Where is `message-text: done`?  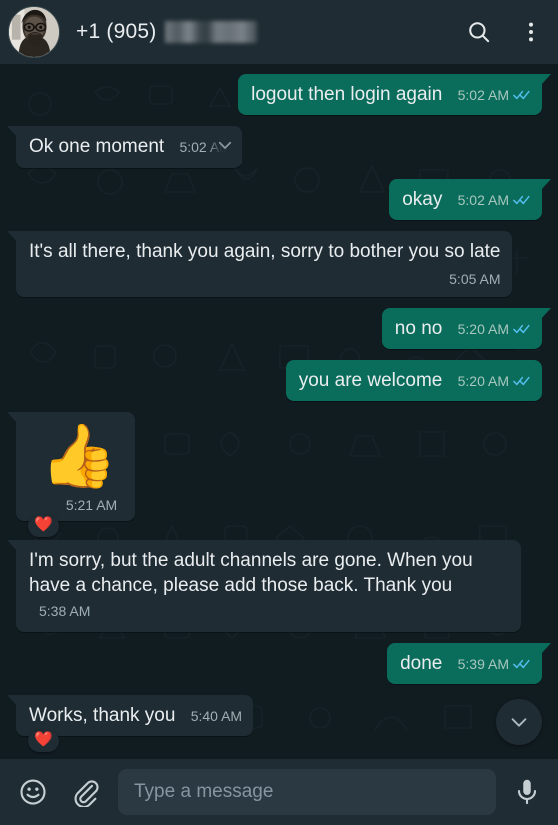
message-text: done is located at coordinates (421, 663).